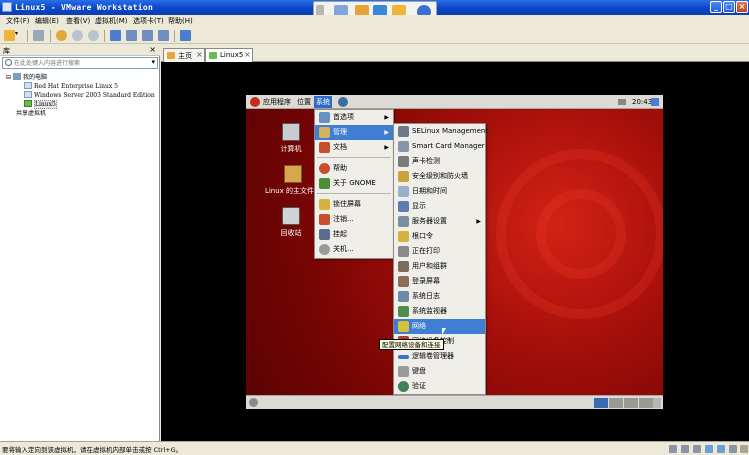 This screenshot has width=749, height=455. I want to click on places-menu: 位置, so click(304, 102).